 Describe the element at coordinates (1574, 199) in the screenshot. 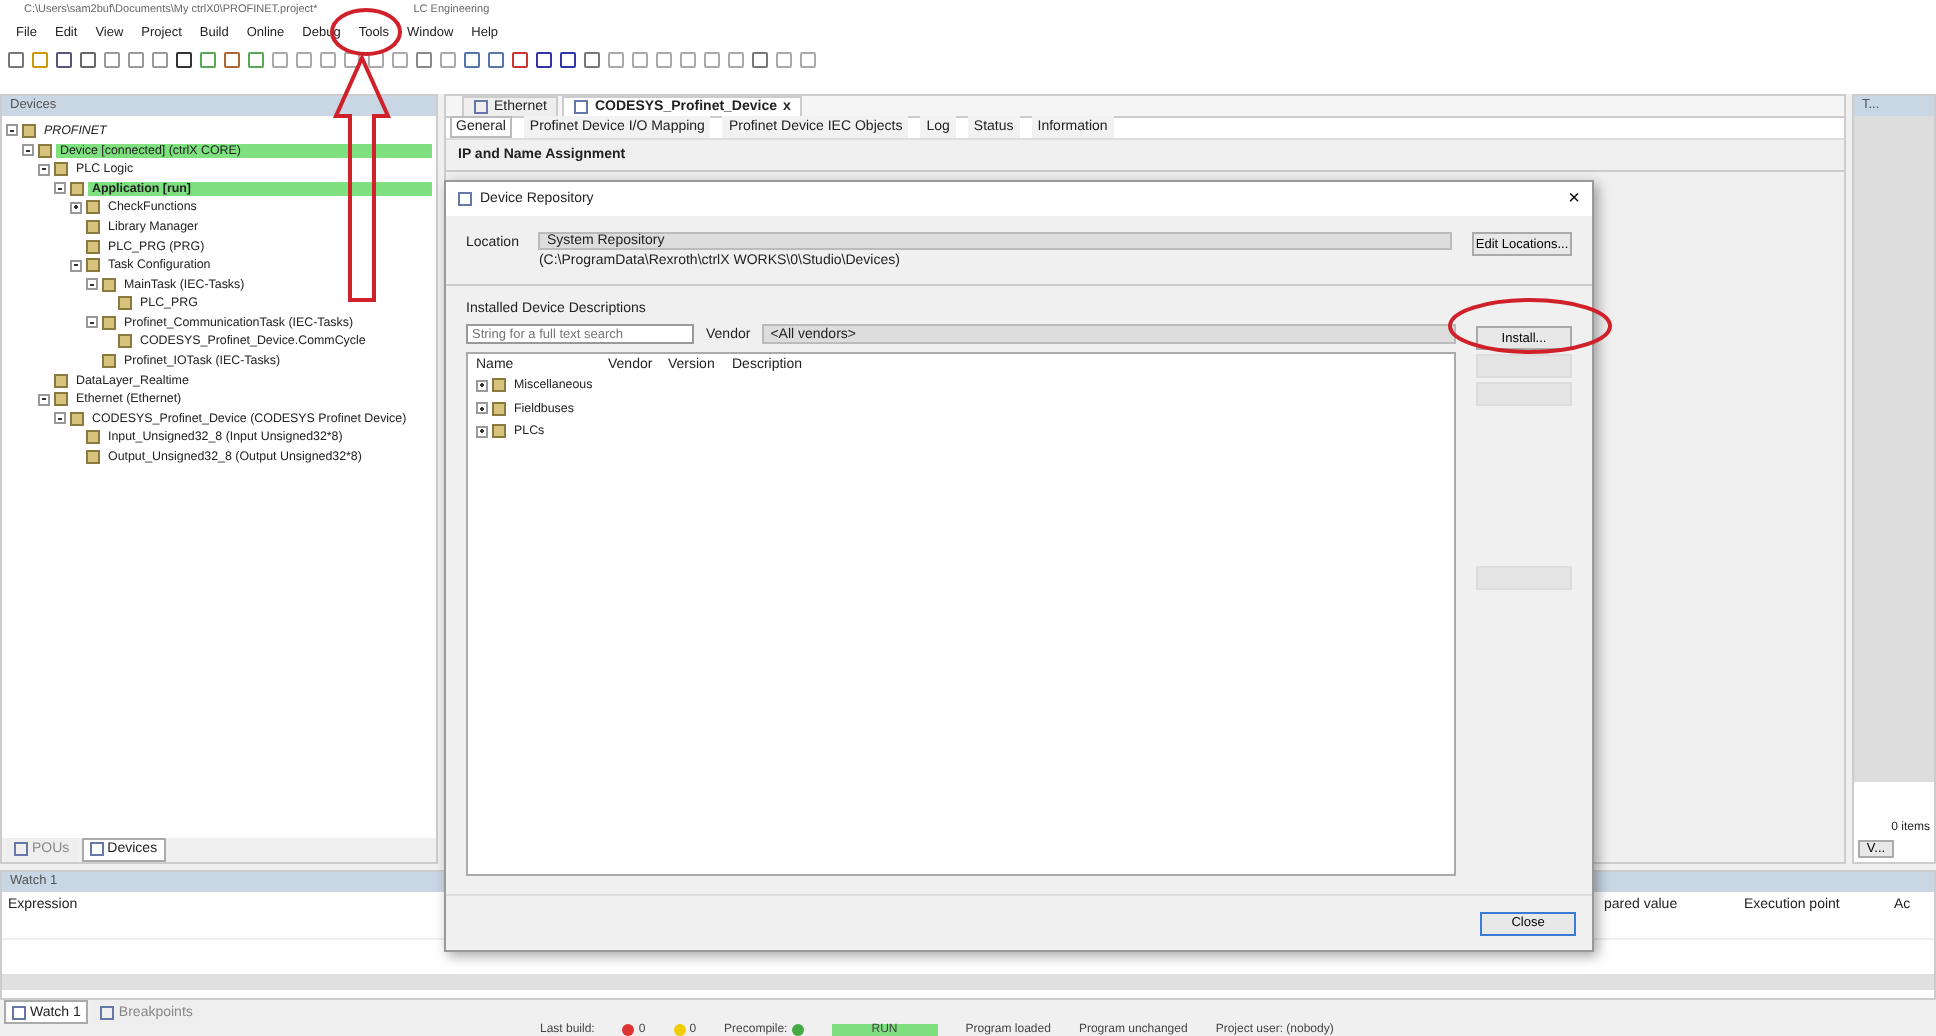

I see `close-button: ×` at that location.